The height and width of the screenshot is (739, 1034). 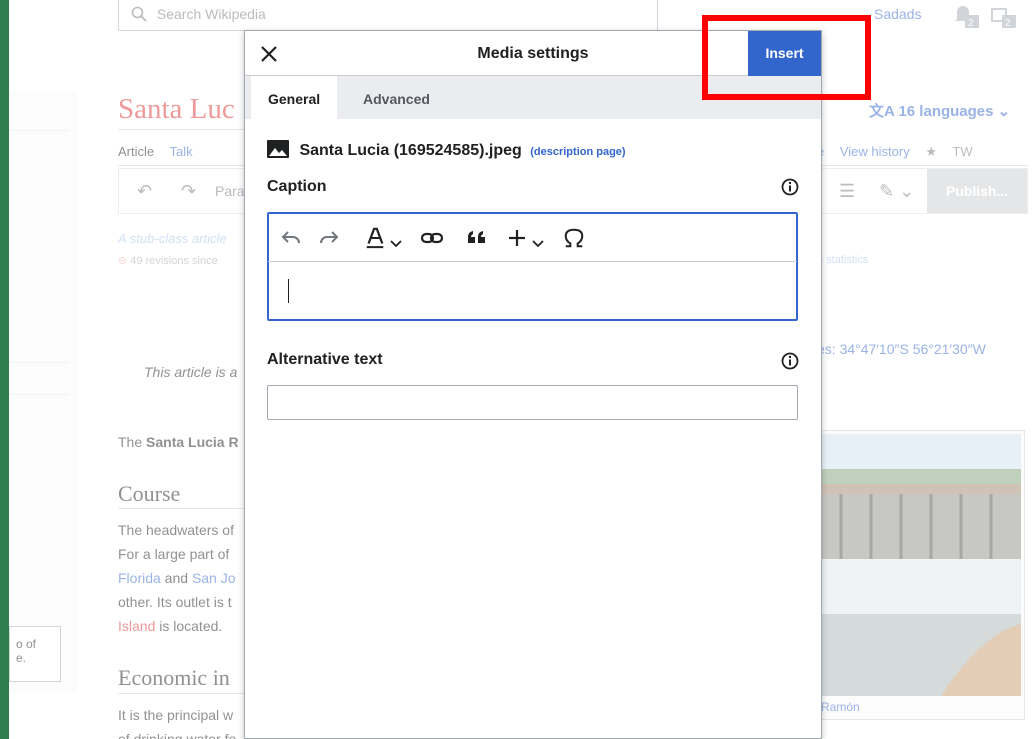 What do you see at coordinates (297, 186) in the screenshot?
I see `caption-label: Caption` at bounding box center [297, 186].